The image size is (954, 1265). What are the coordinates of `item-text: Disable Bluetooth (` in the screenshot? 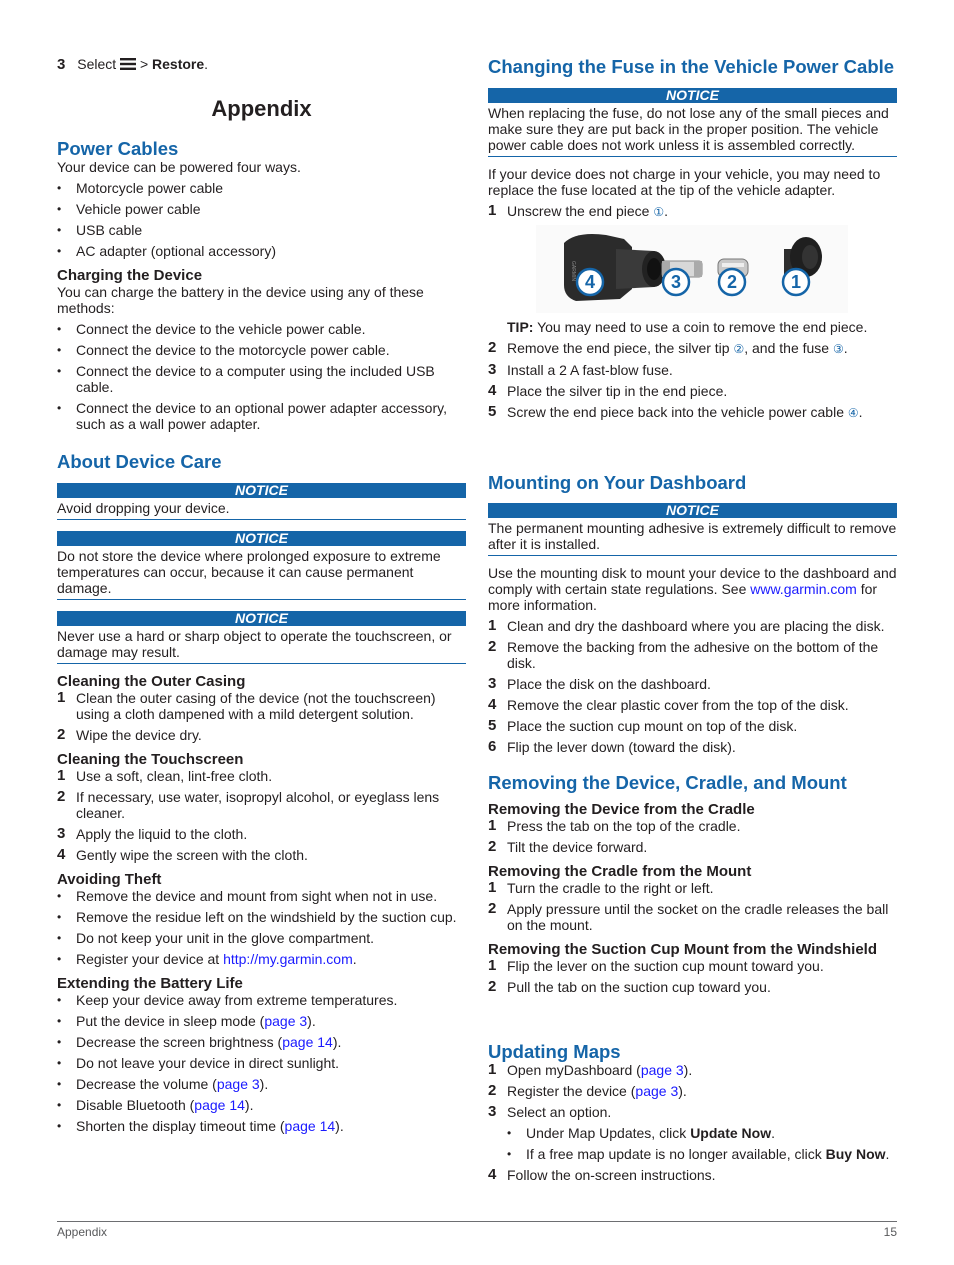 It's located at (135, 1105).